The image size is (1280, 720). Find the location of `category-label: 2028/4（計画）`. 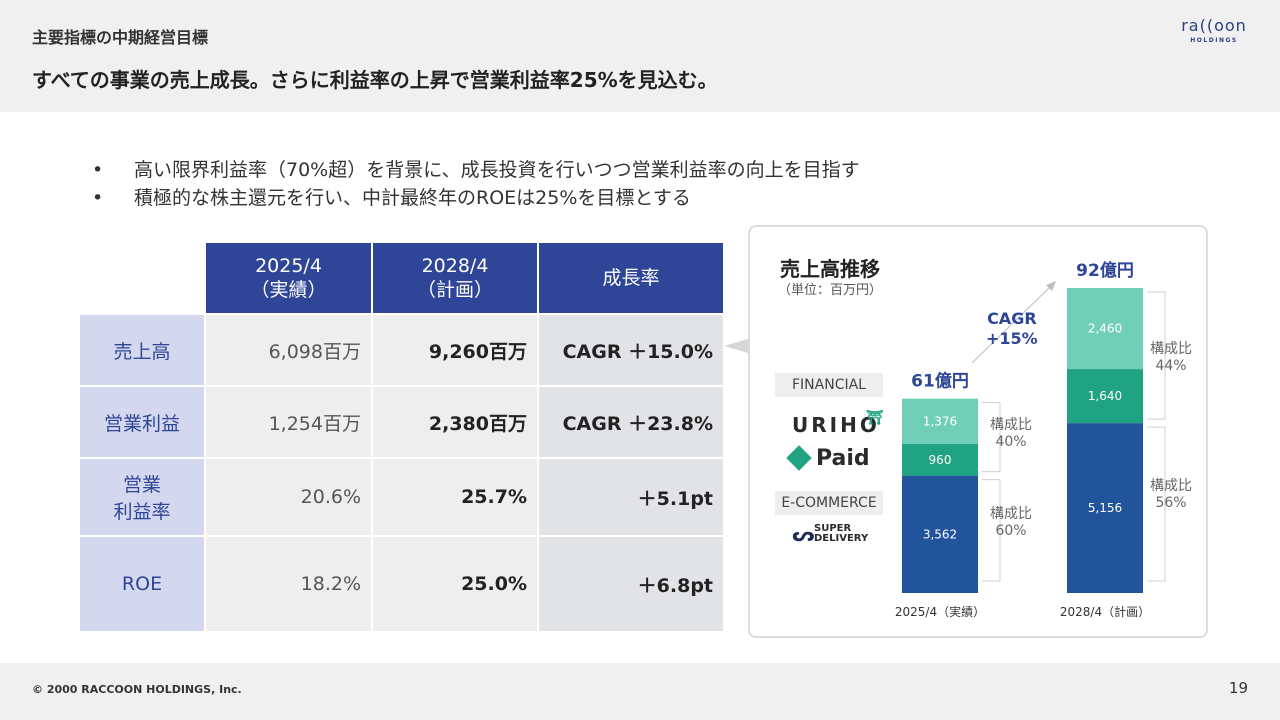

category-label: 2028/4（計画） is located at coordinates (1105, 611).